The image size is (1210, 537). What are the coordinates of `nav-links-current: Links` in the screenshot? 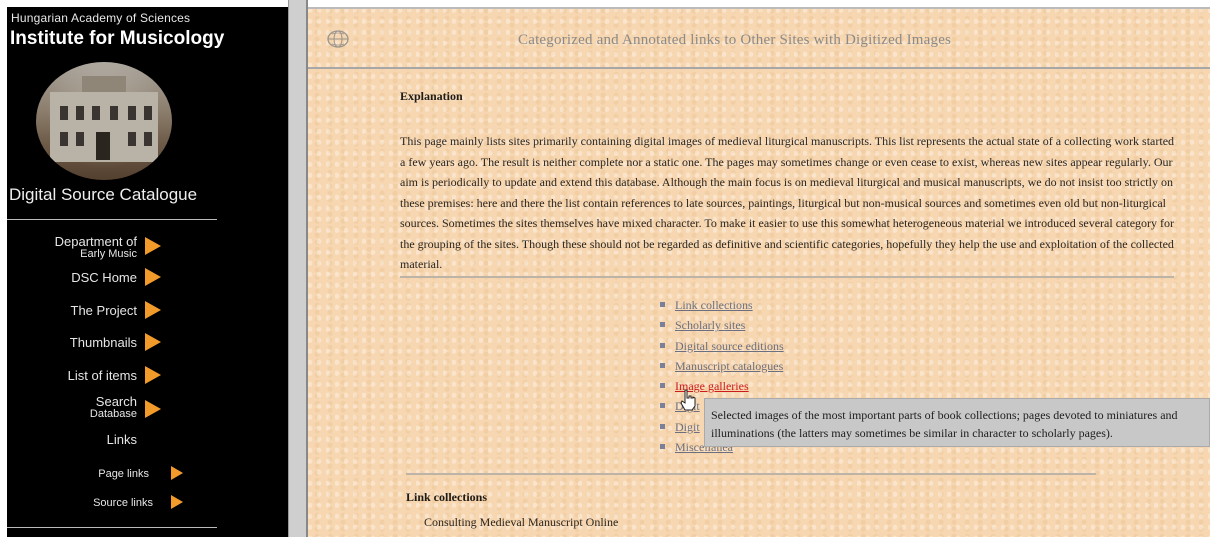 It's located at (121, 439).